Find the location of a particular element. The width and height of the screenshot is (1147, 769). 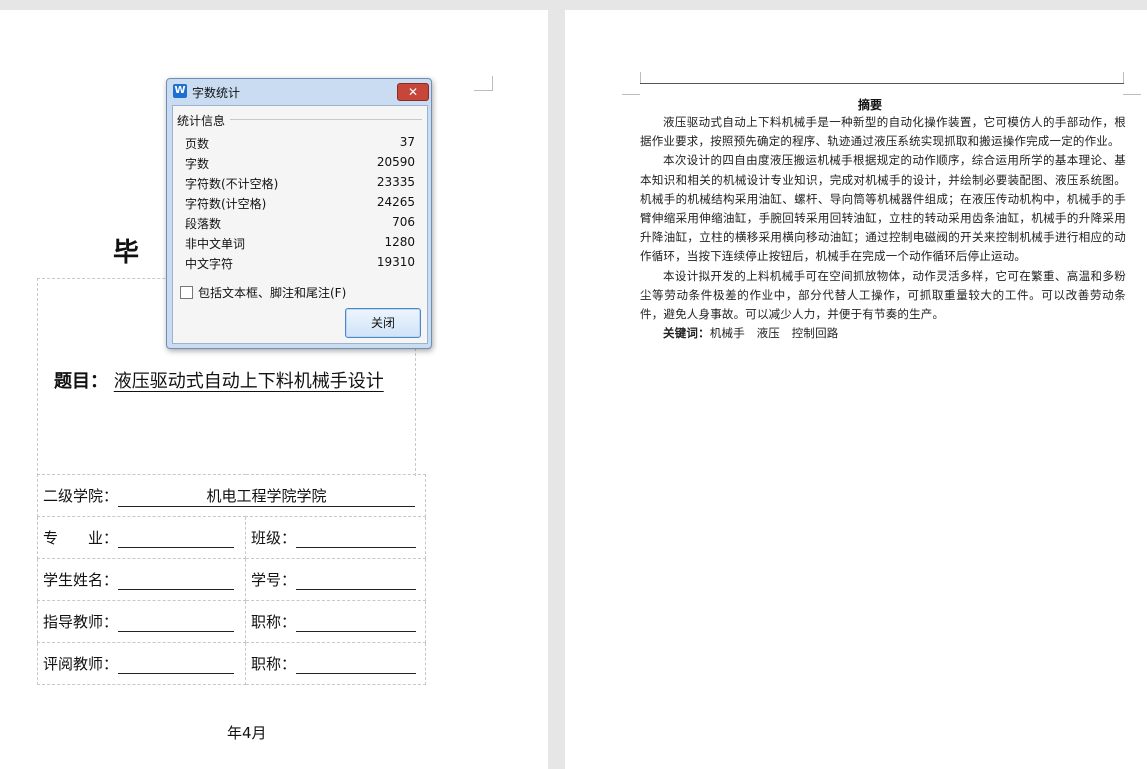

advisor-blank is located at coordinates (176, 623).